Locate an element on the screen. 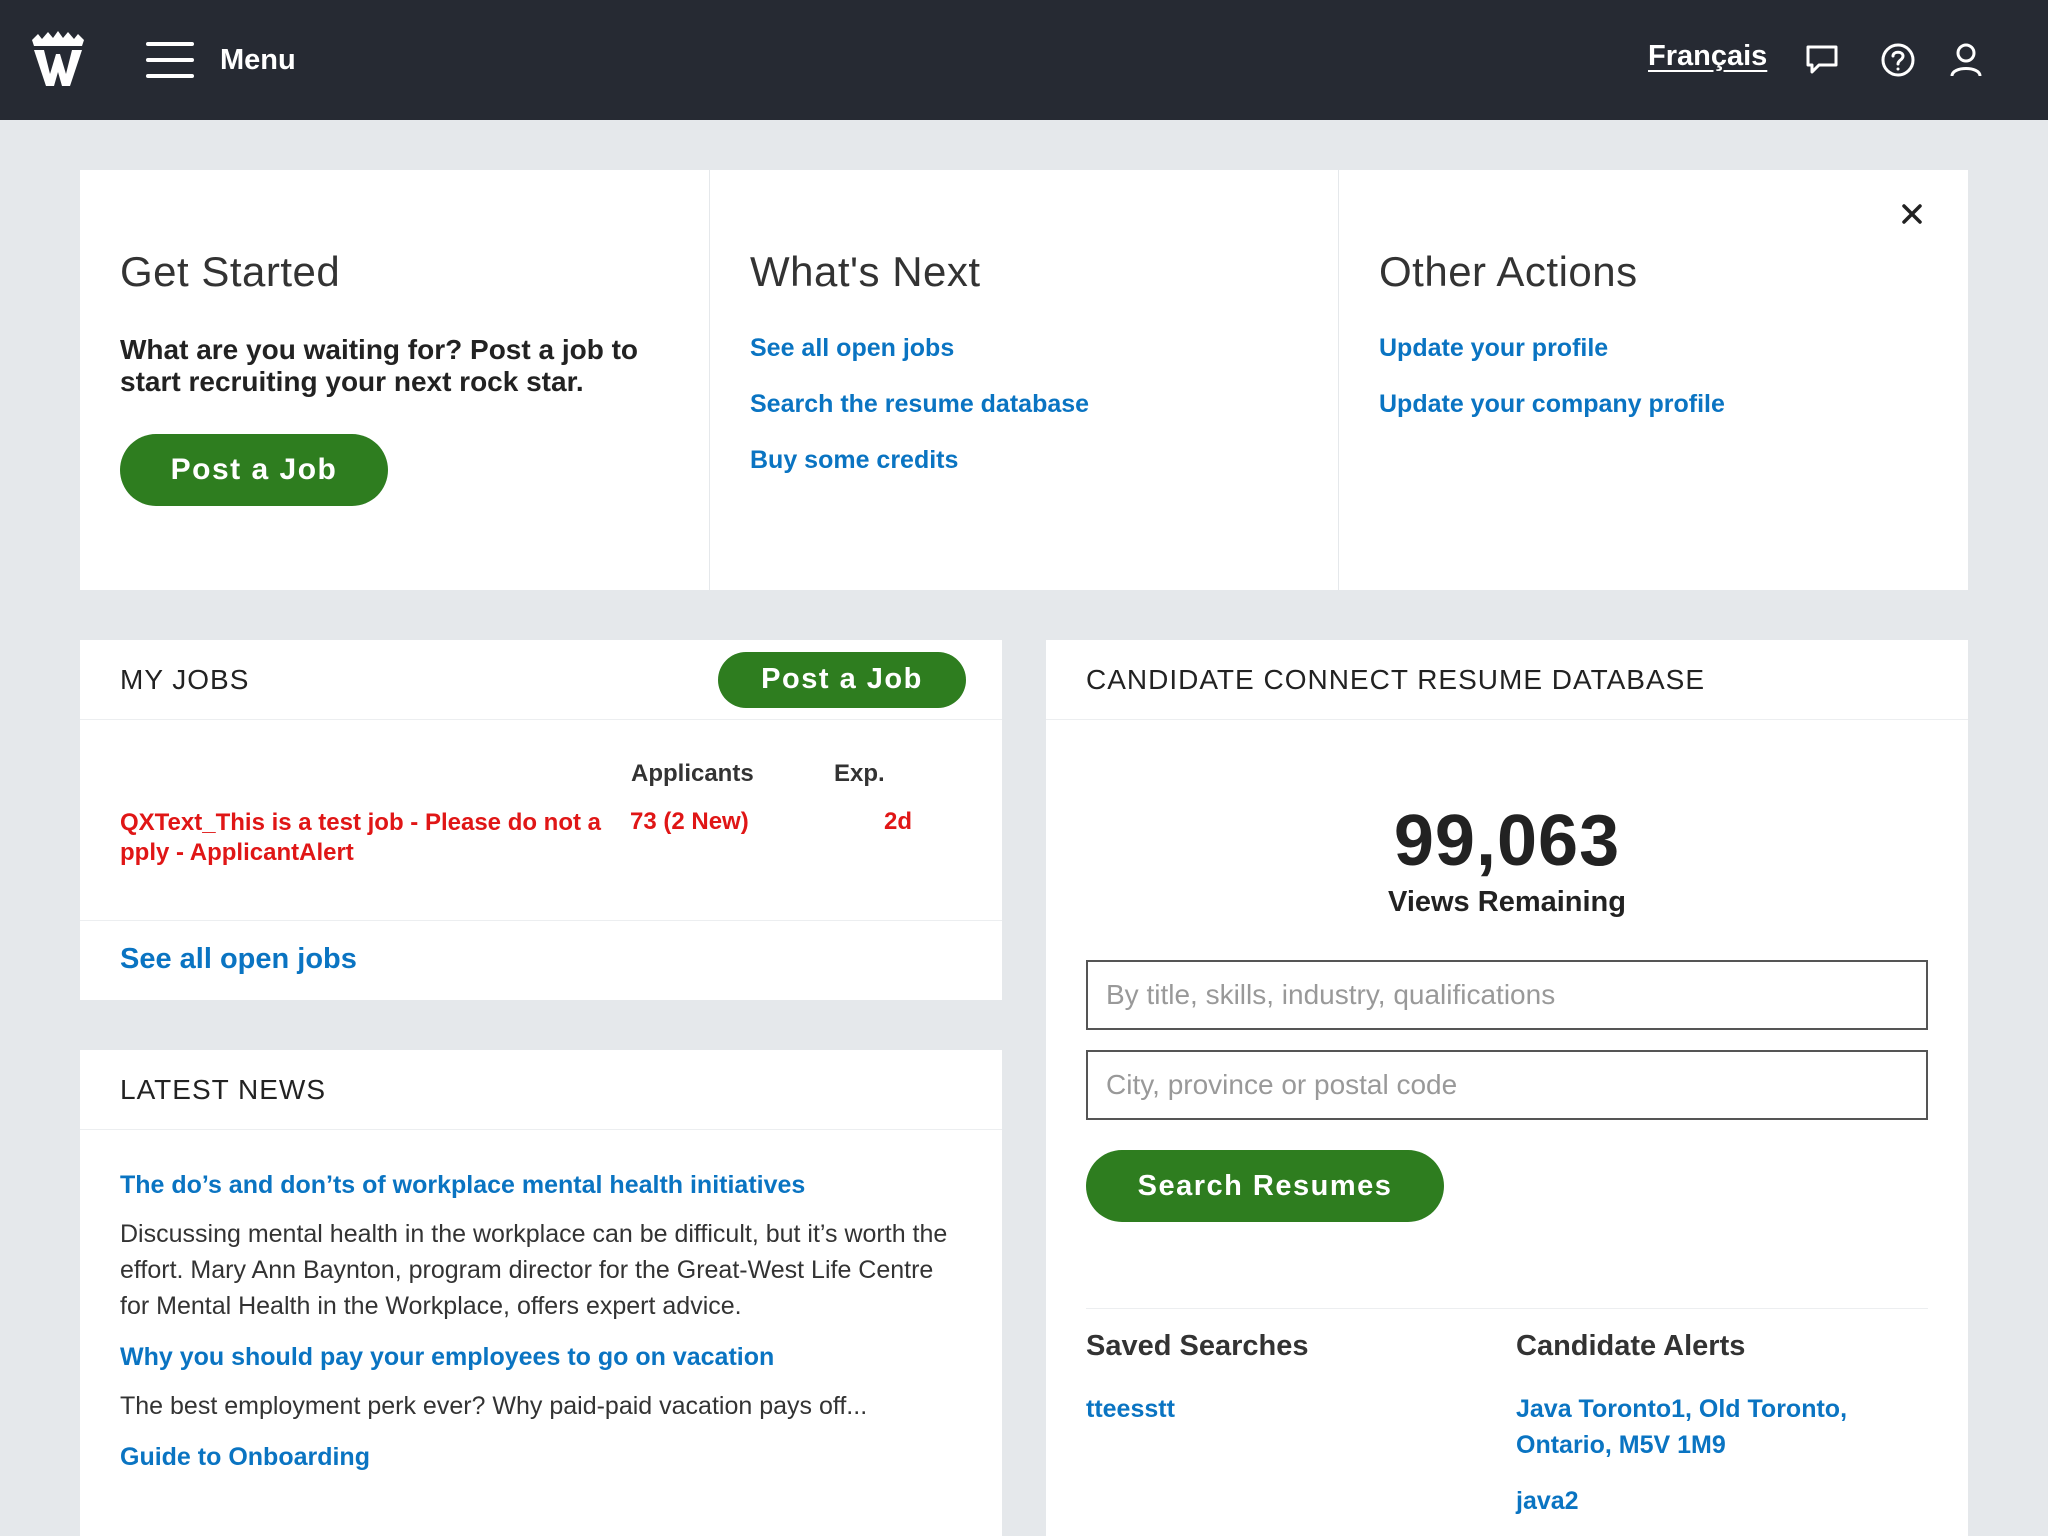  menu-button: Menu is located at coordinates (221, 60).